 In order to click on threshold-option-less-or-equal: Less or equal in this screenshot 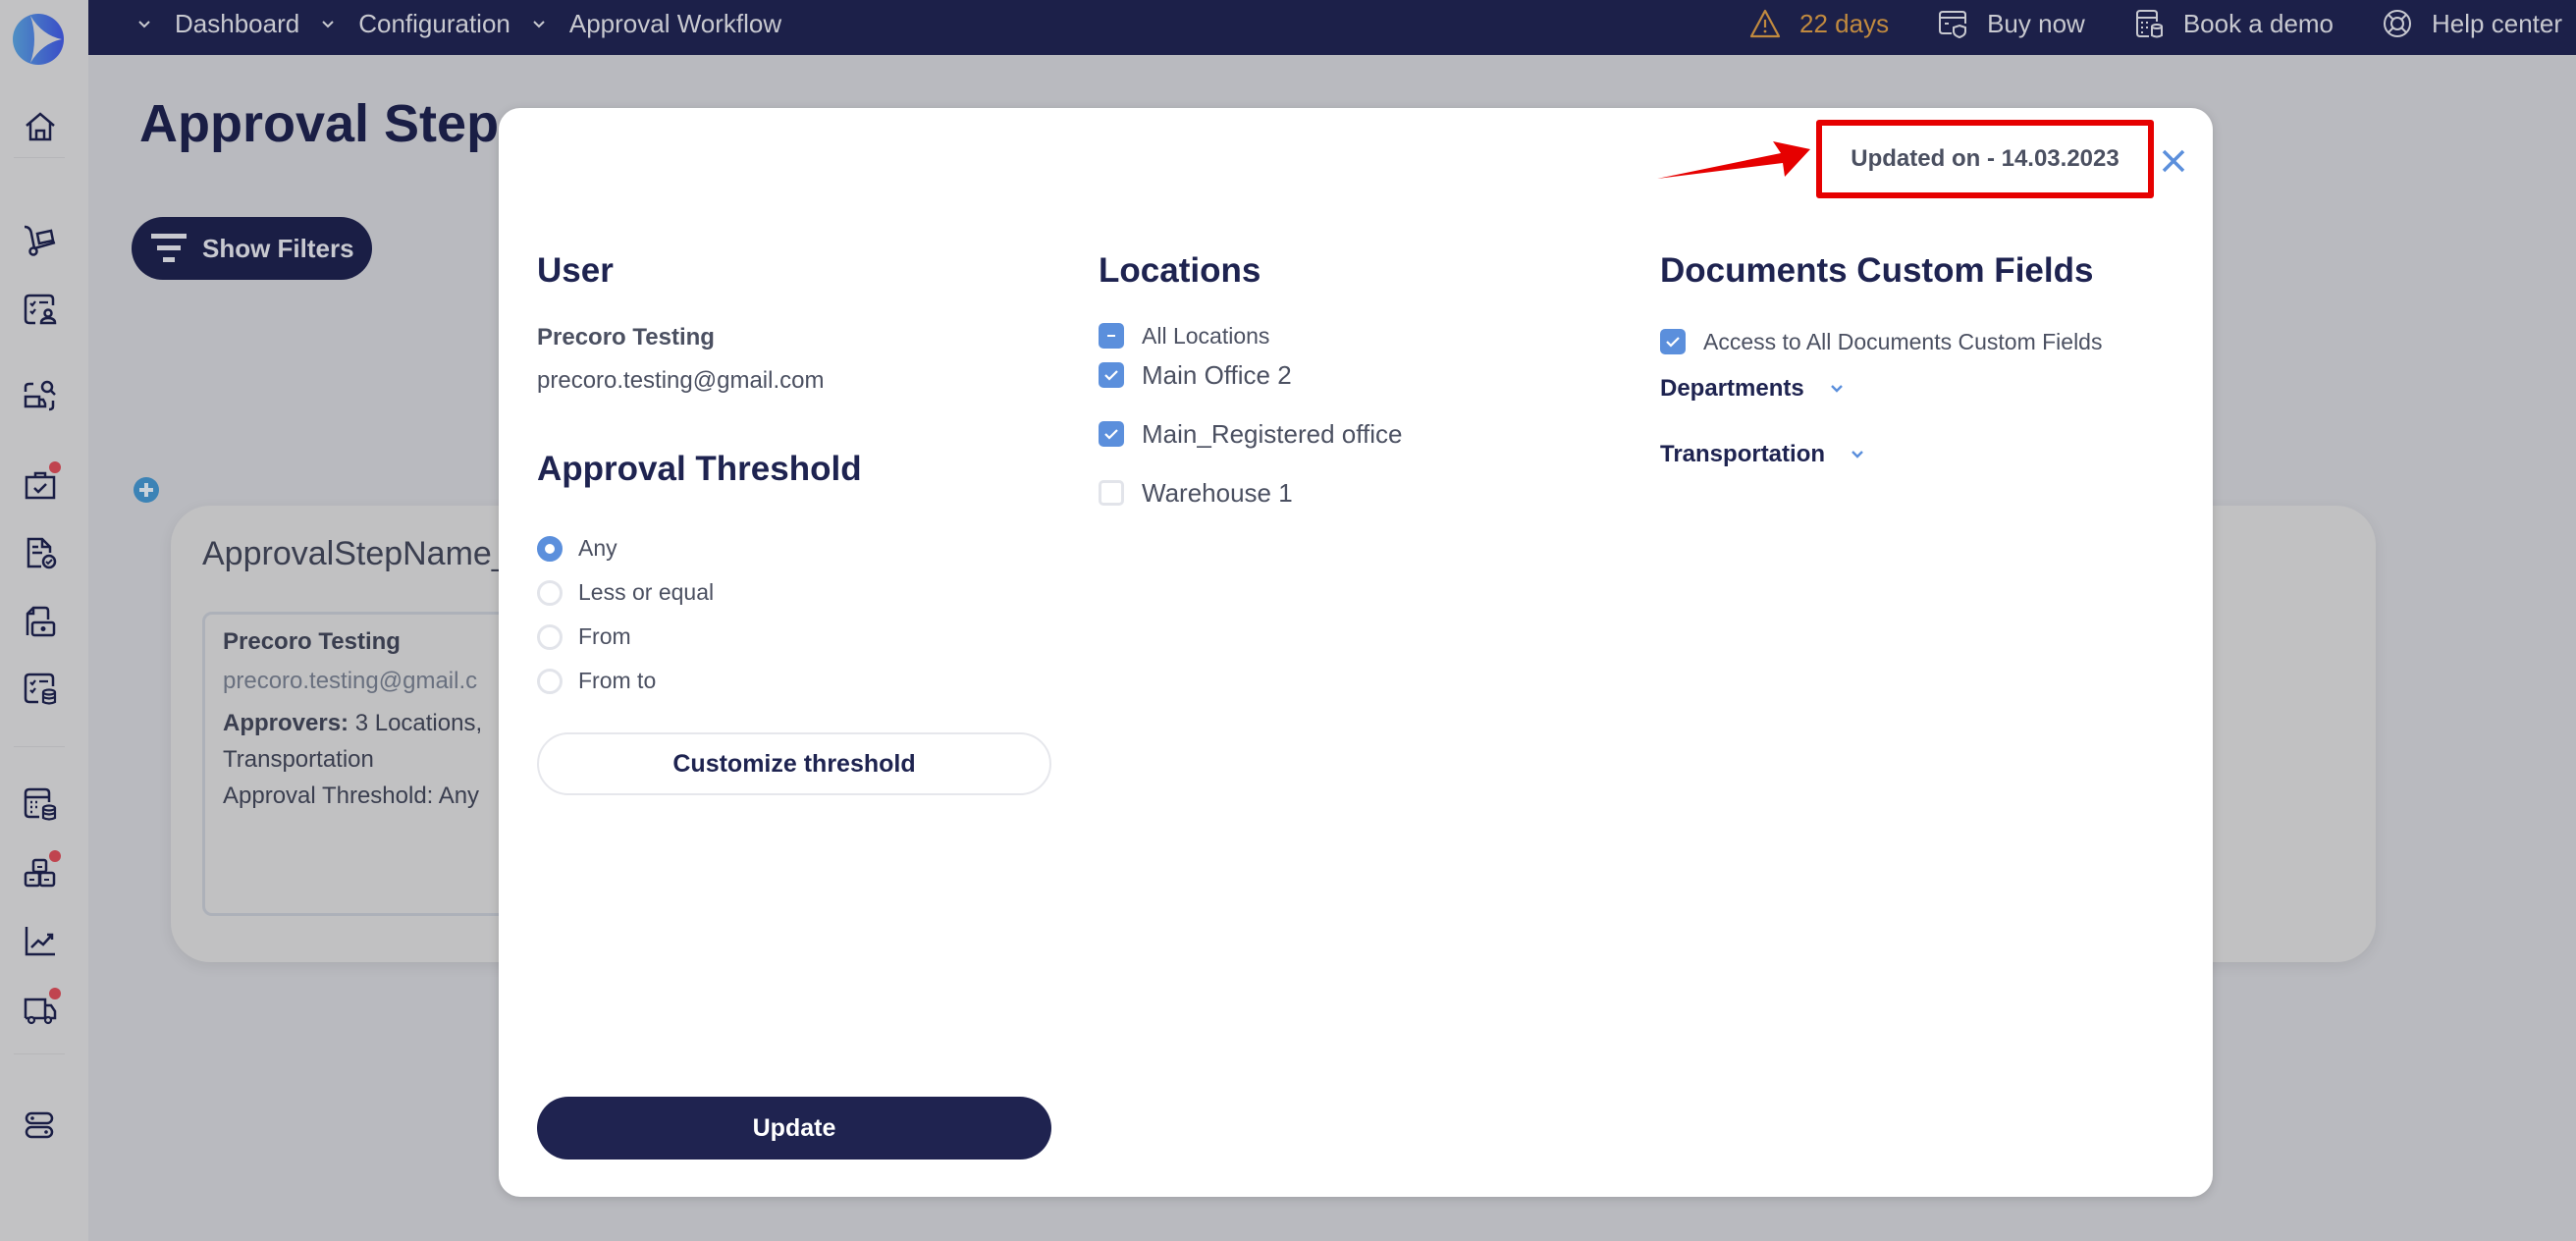, I will do `click(794, 592)`.